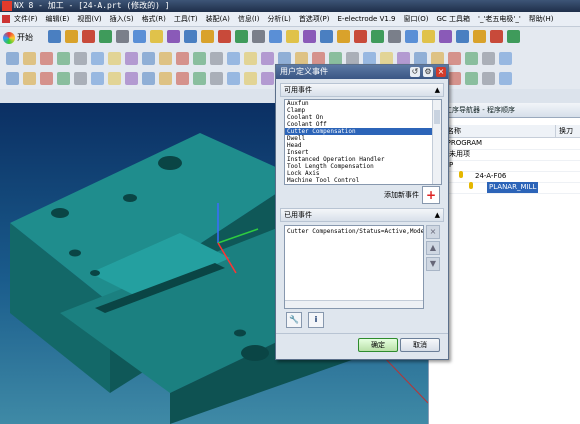 The height and width of the screenshot is (424, 580). I want to click on start-button: 开始, so click(18, 38).